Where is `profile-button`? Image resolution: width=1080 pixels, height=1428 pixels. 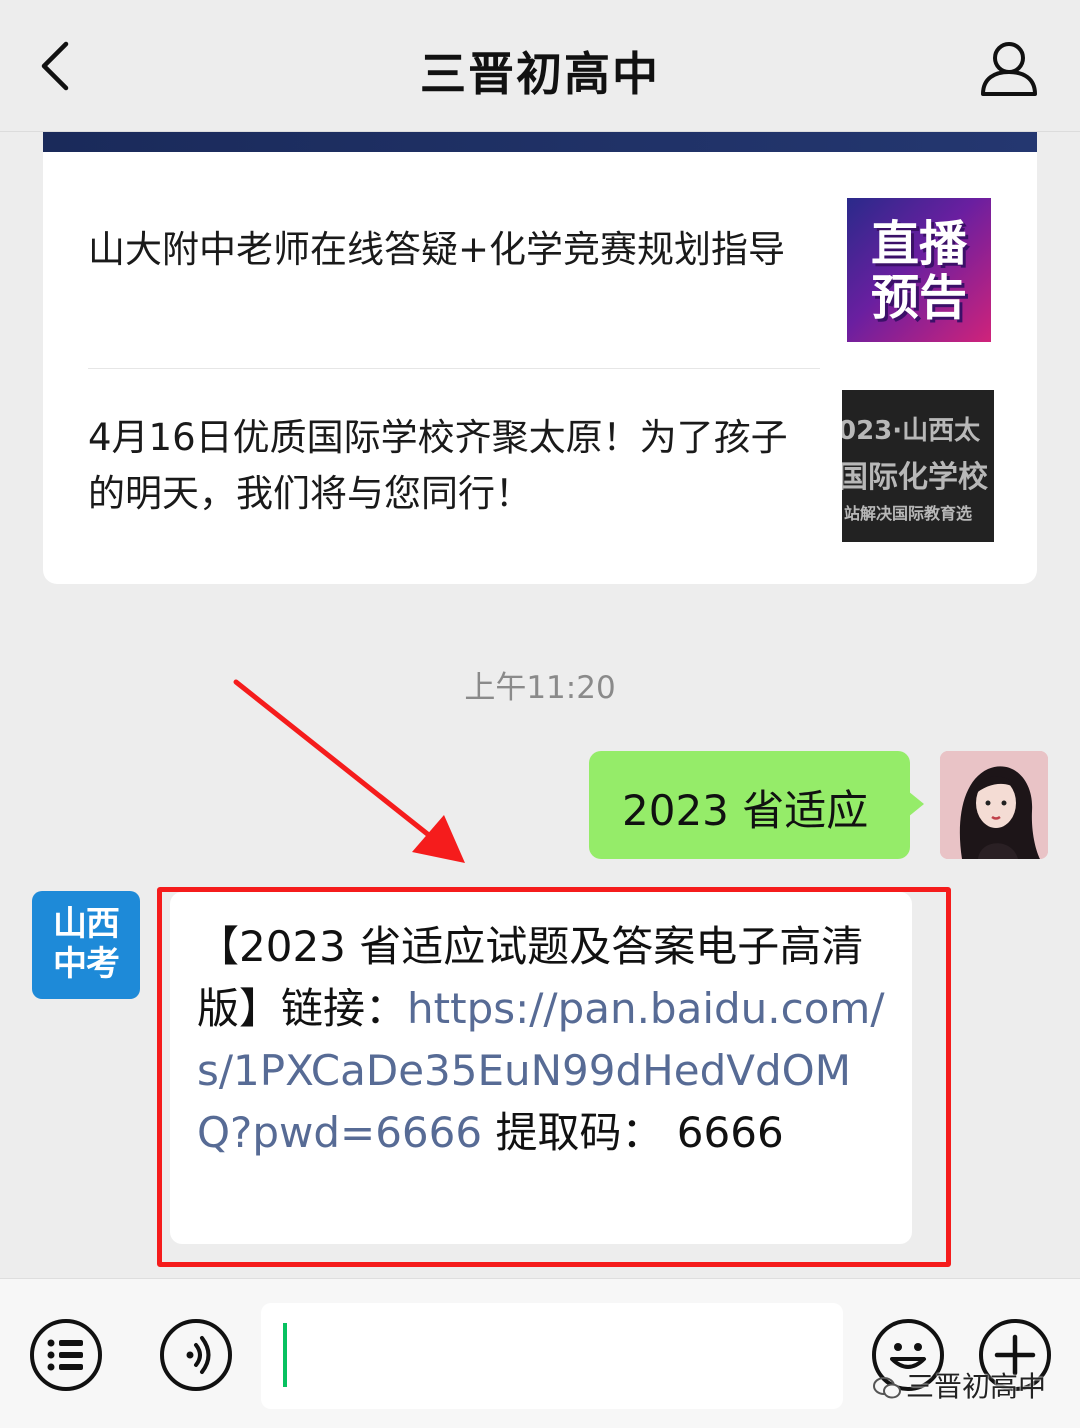
profile-button is located at coordinates (1009, 68).